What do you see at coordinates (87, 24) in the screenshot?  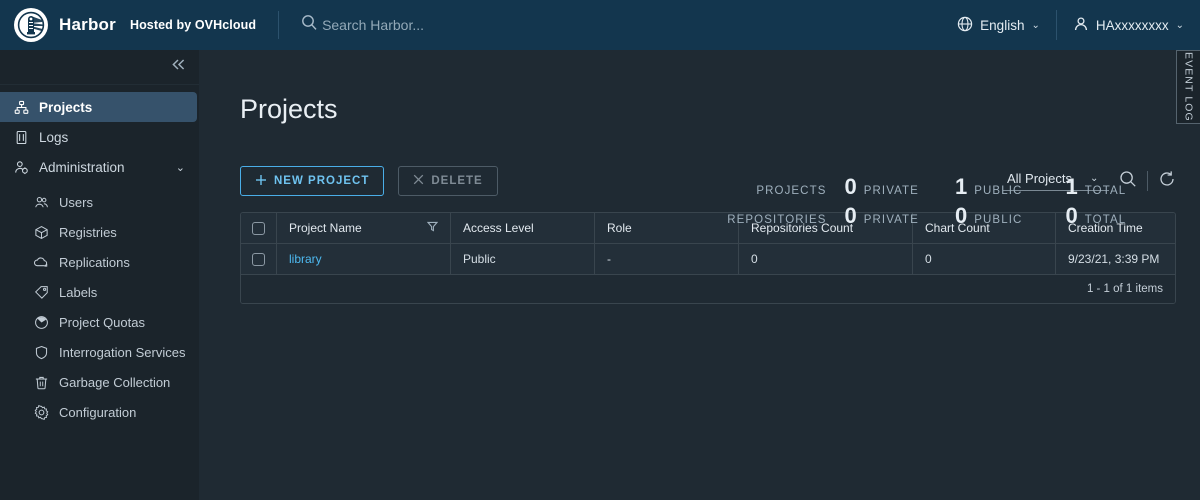 I see `brand-title: Harbor` at bounding box center [87, 24].